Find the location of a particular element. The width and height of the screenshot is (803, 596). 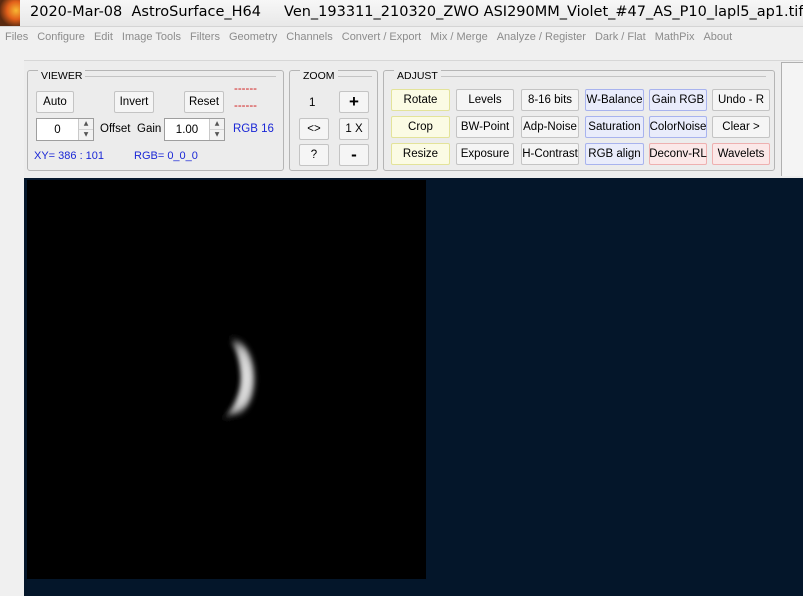

reset-button: Reset is located at coordinates (204, 102).